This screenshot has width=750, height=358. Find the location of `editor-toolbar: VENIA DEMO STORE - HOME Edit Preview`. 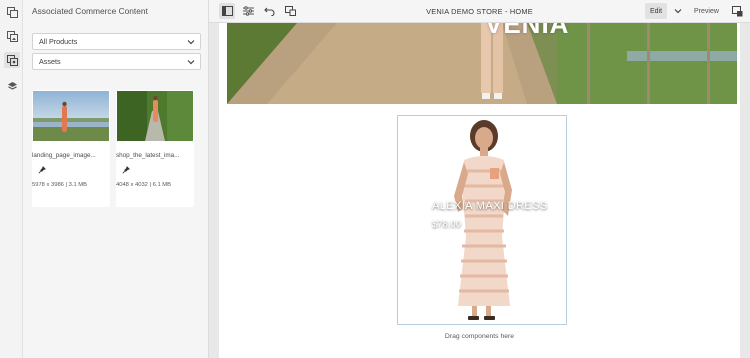

editor-toolbar: VENIA DEMO STORE - HOME Edit Preview is located at coordinates (479, 11).